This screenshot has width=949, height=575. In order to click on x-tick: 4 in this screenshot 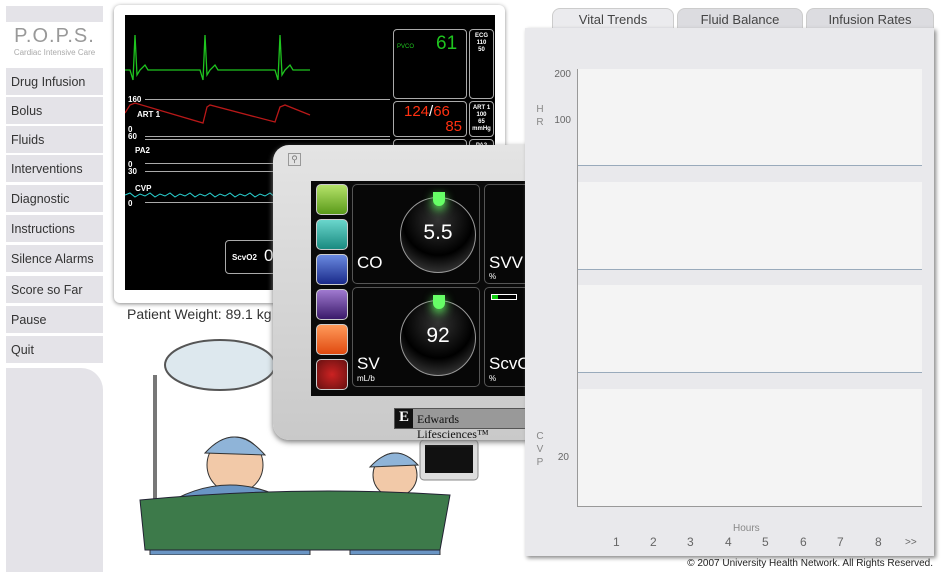, I will do `click(728, 542)`.